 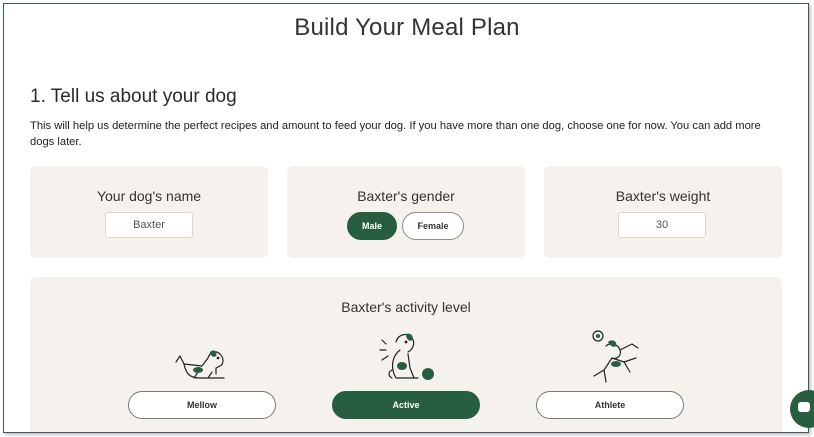 What do you see at coordinates (149, 196) in the screenshot?
I see `dog-name-label: Your dog's name` at bounding box center [149, 196].